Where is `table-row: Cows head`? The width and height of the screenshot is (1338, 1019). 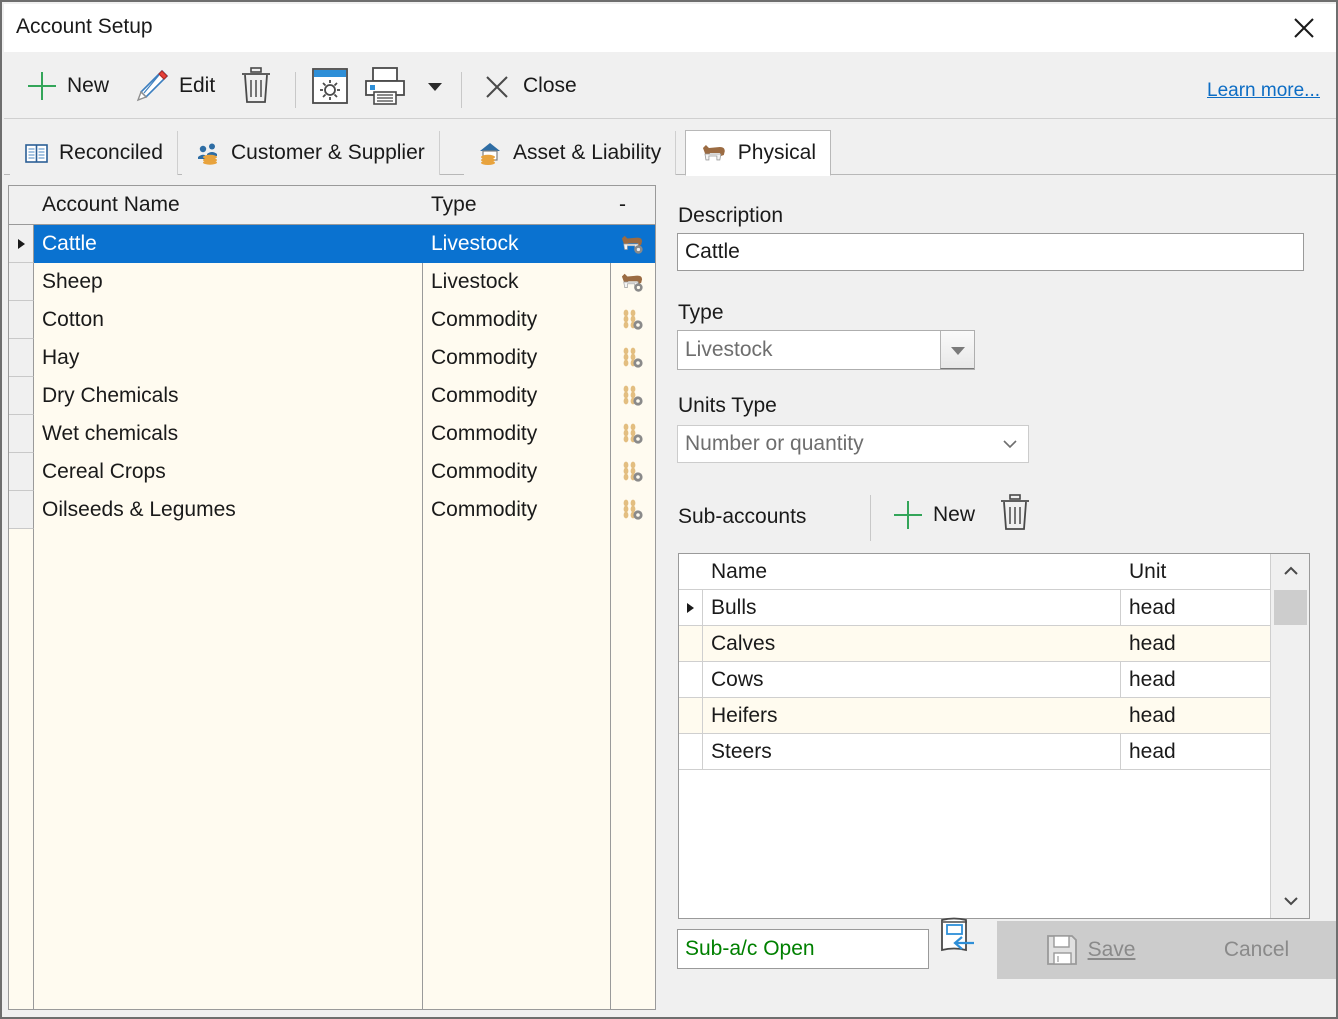 table-row: Cows head is located at coordinates (994, 680).